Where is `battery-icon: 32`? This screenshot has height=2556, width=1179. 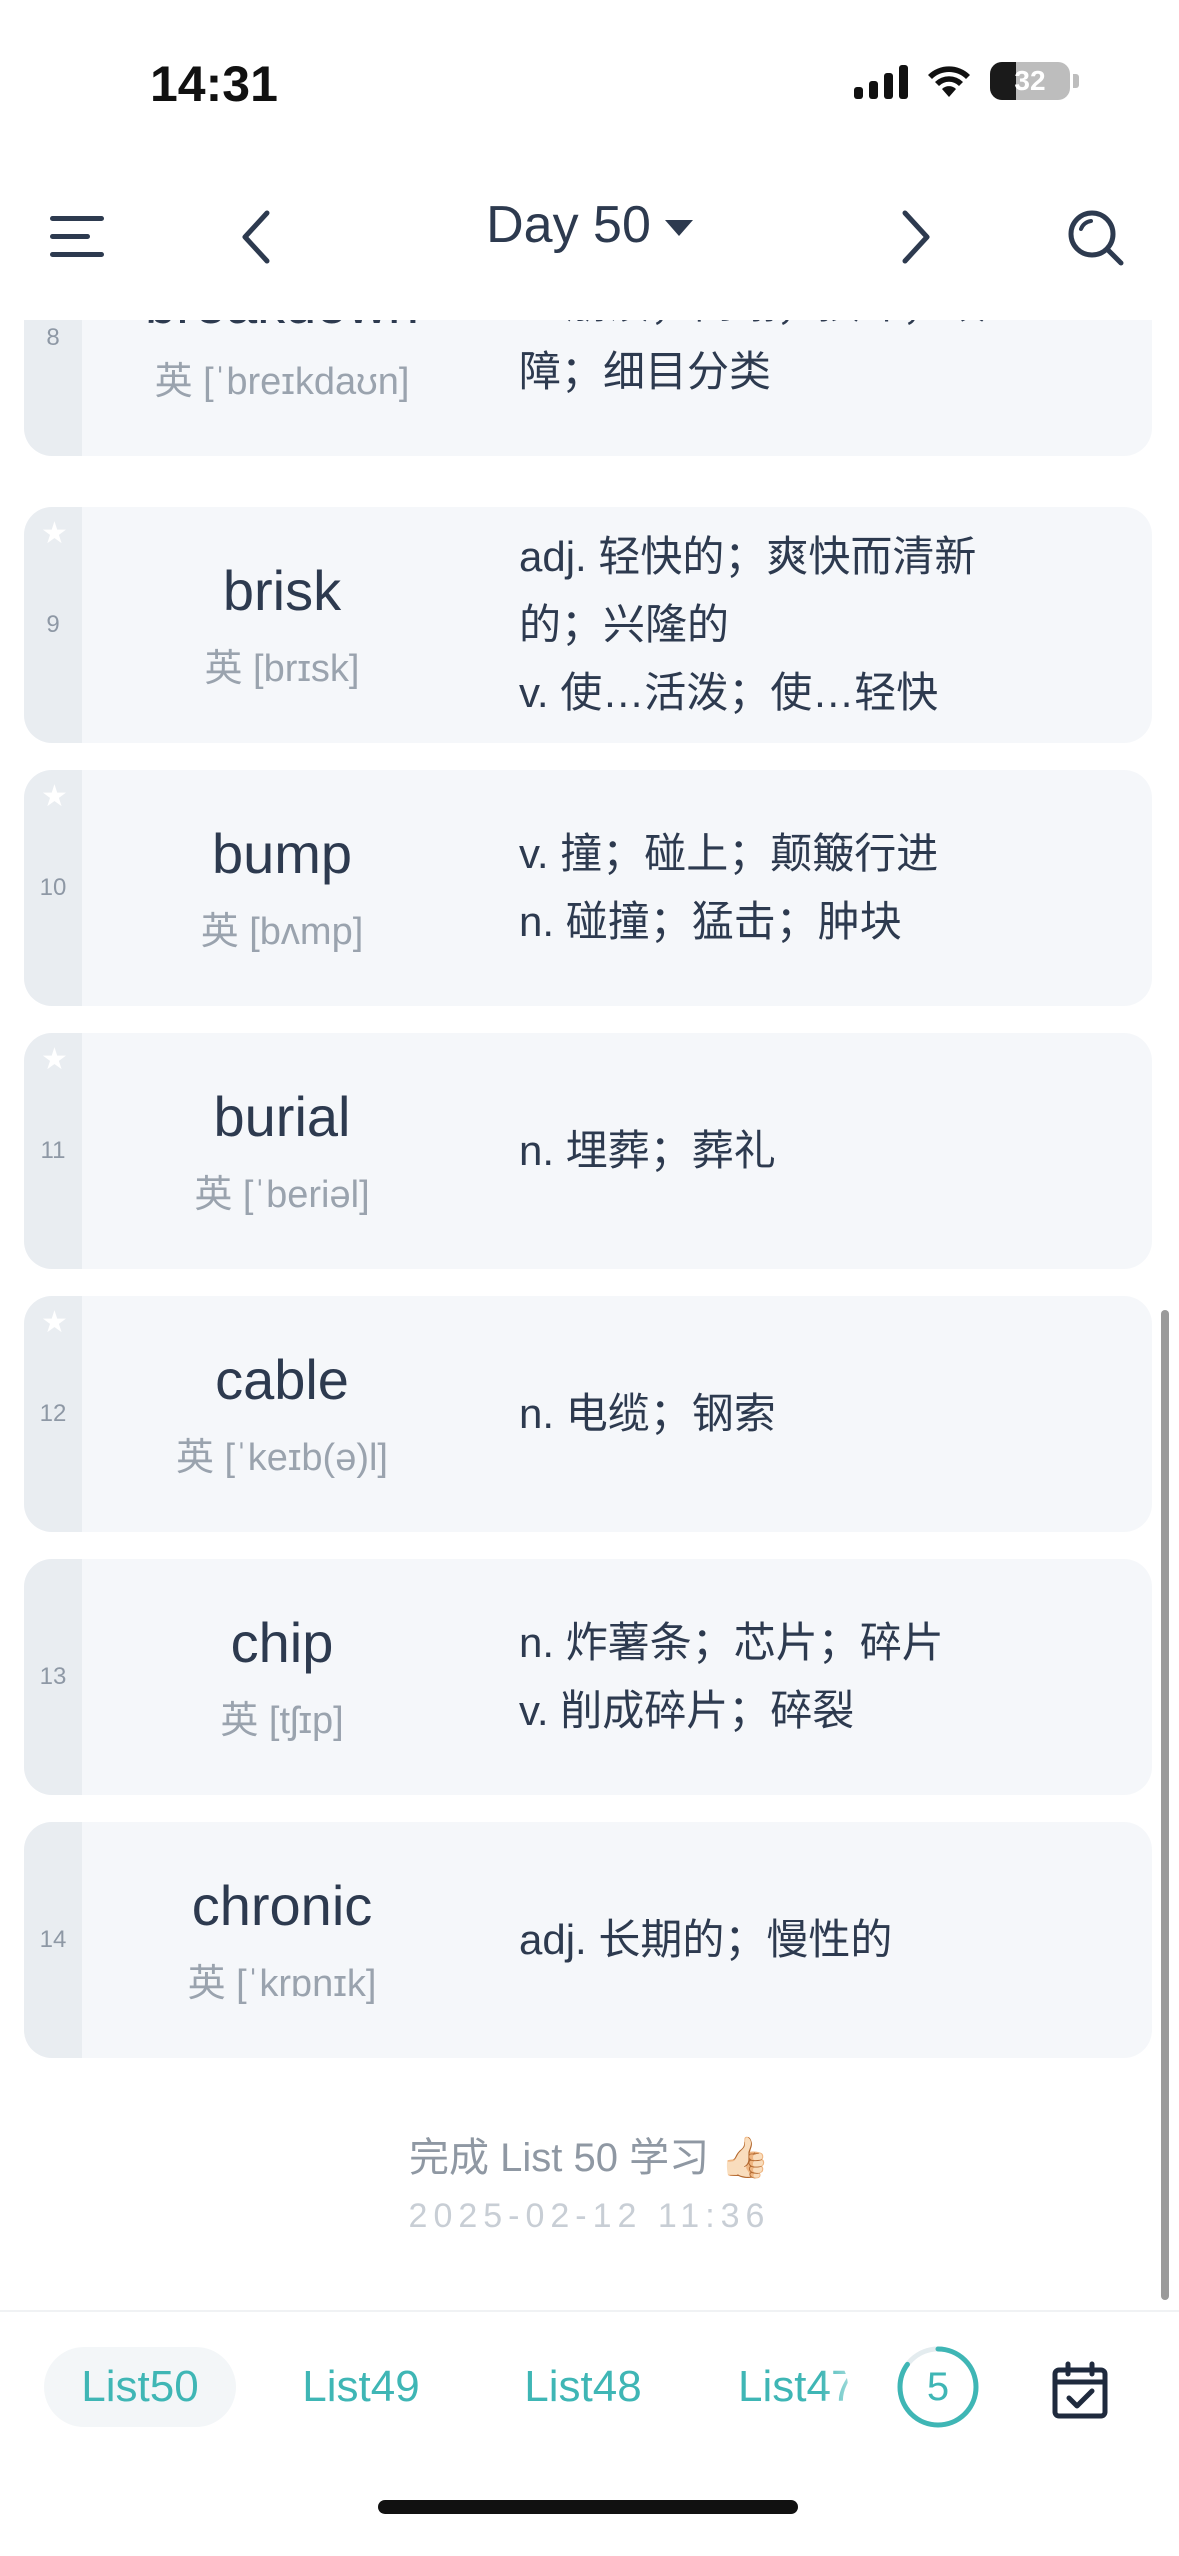 battery-icon: 32 is located at coordinates (1034, 81).